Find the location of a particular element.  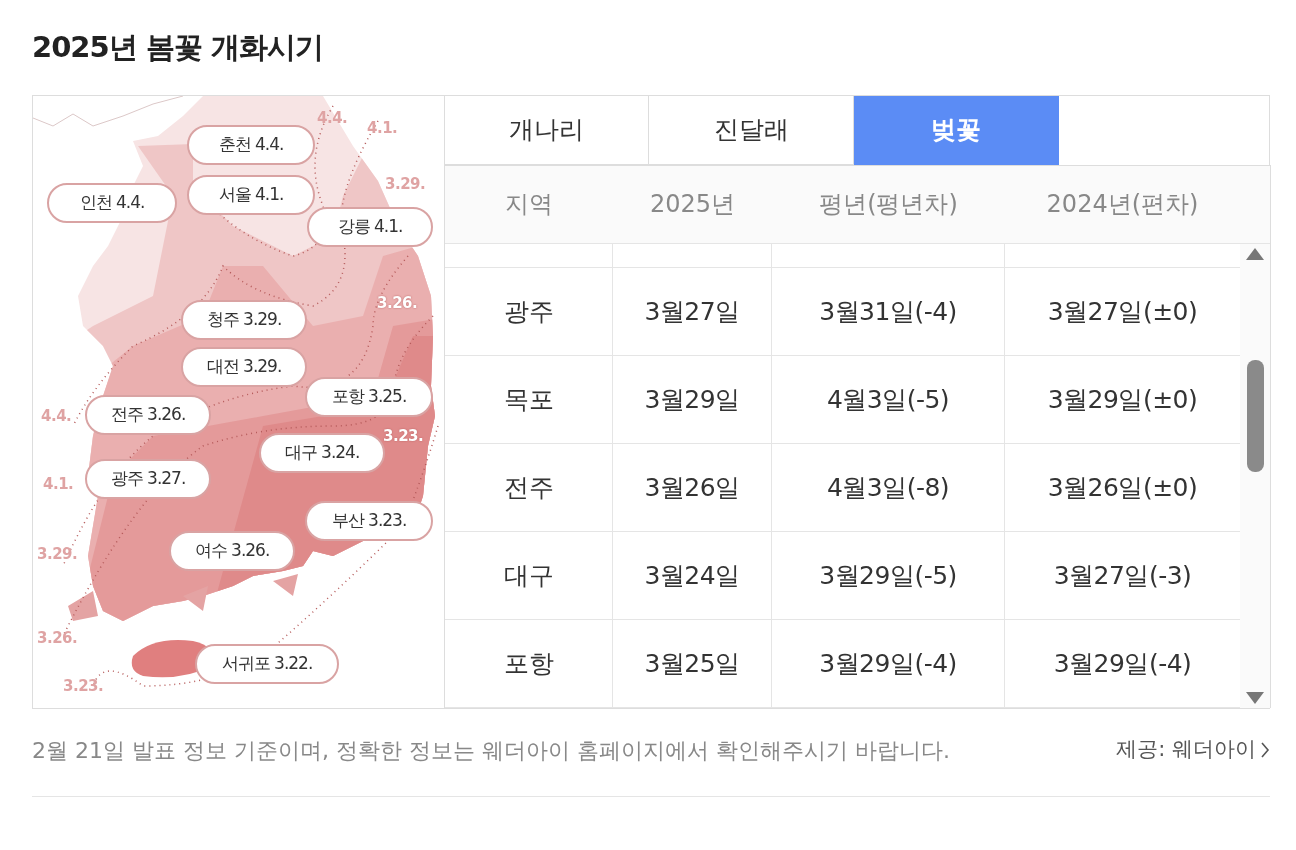

table-cell-text: 3월29일(±0) is located at coordinates (1122, 399).